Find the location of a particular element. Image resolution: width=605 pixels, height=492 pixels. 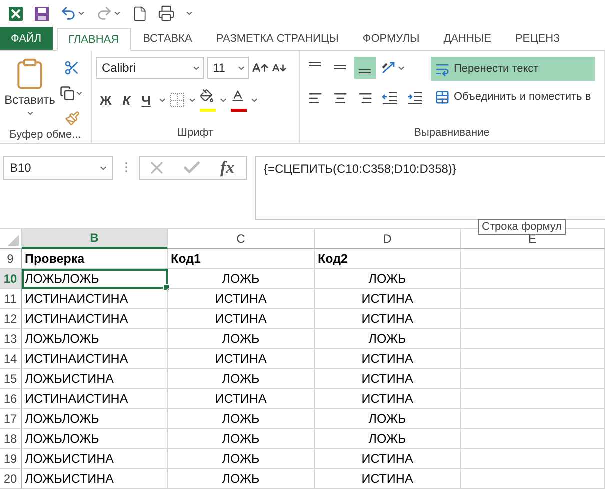

font-color-bar is located at coordinates (238, 110).